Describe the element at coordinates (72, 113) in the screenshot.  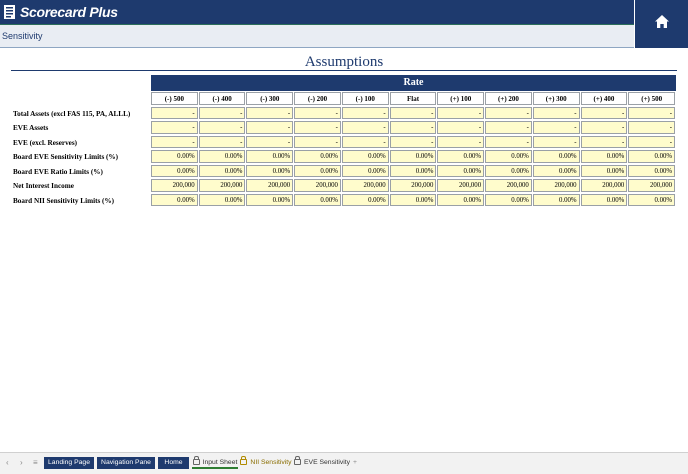
I see `row-label: Total Assets (excl FAS 115, PA, ALLL)` at that location.